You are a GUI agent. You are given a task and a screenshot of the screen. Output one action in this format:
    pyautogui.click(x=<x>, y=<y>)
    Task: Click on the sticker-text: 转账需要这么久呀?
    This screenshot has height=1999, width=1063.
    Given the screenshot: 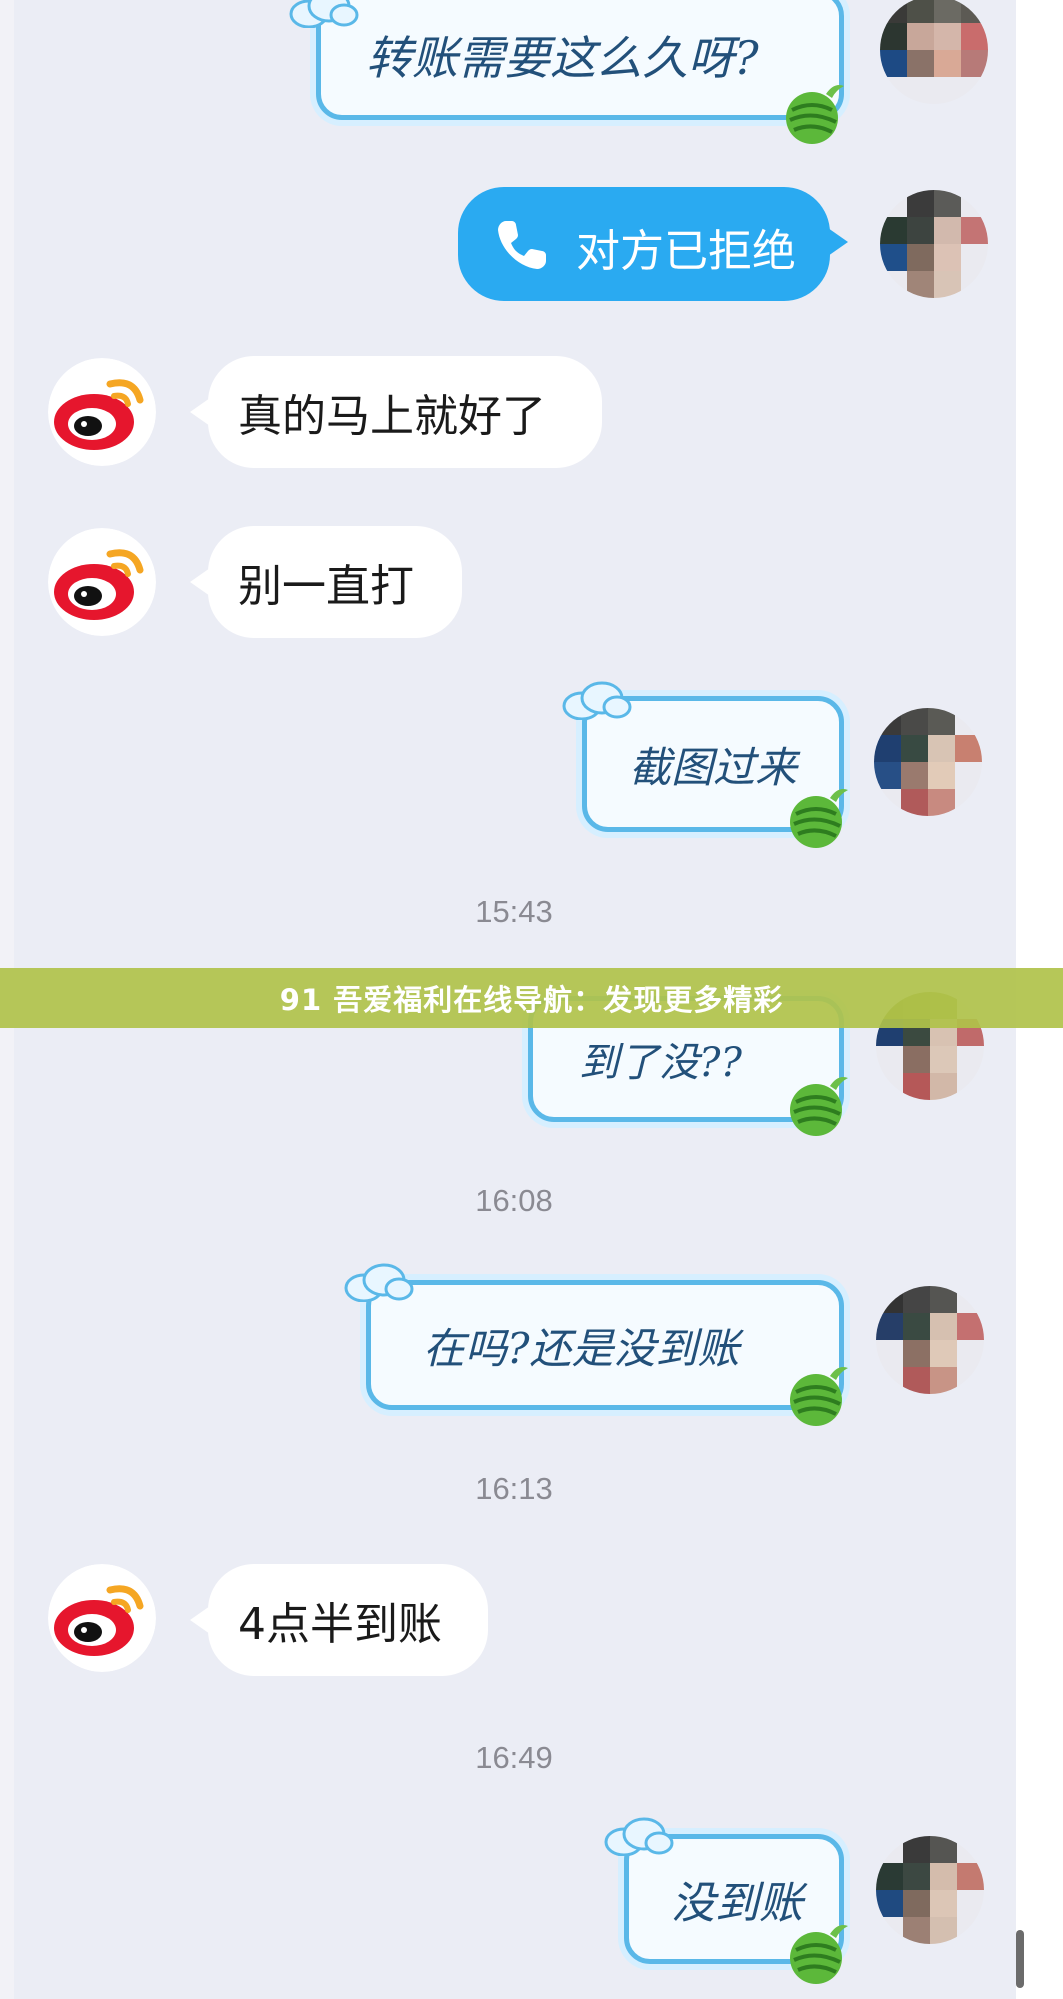 What is the action you would take?
    pyautogui.click(x=562, y=58)
    